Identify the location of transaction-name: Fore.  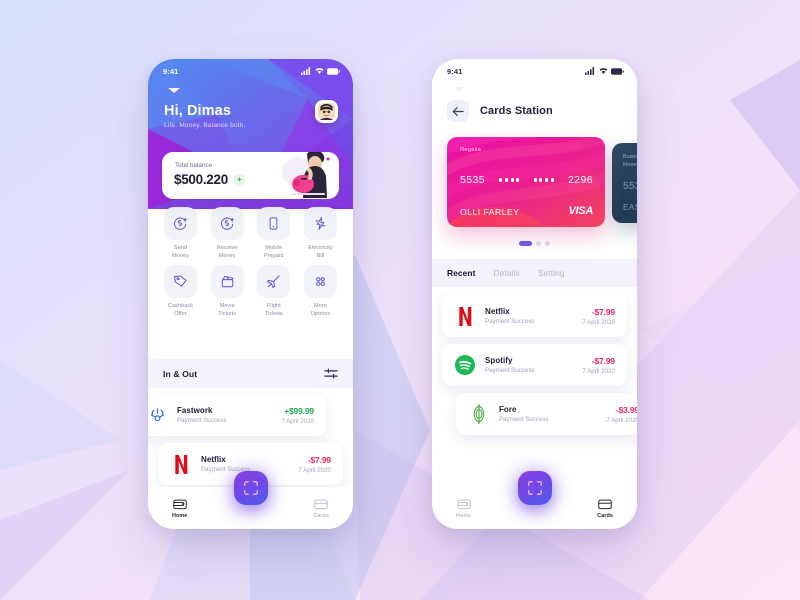
(508, 409).